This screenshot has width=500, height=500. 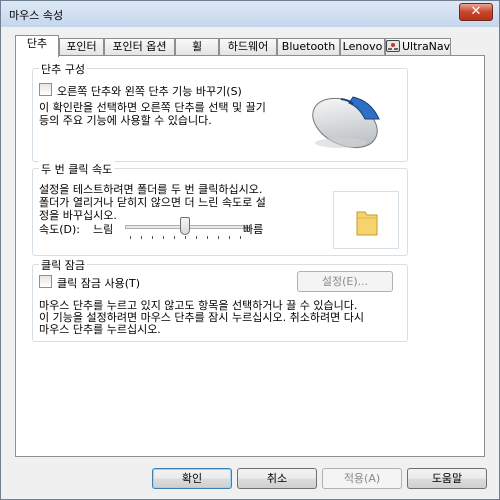 I want to click on ultranav-icon, so click(x=393, y=46).